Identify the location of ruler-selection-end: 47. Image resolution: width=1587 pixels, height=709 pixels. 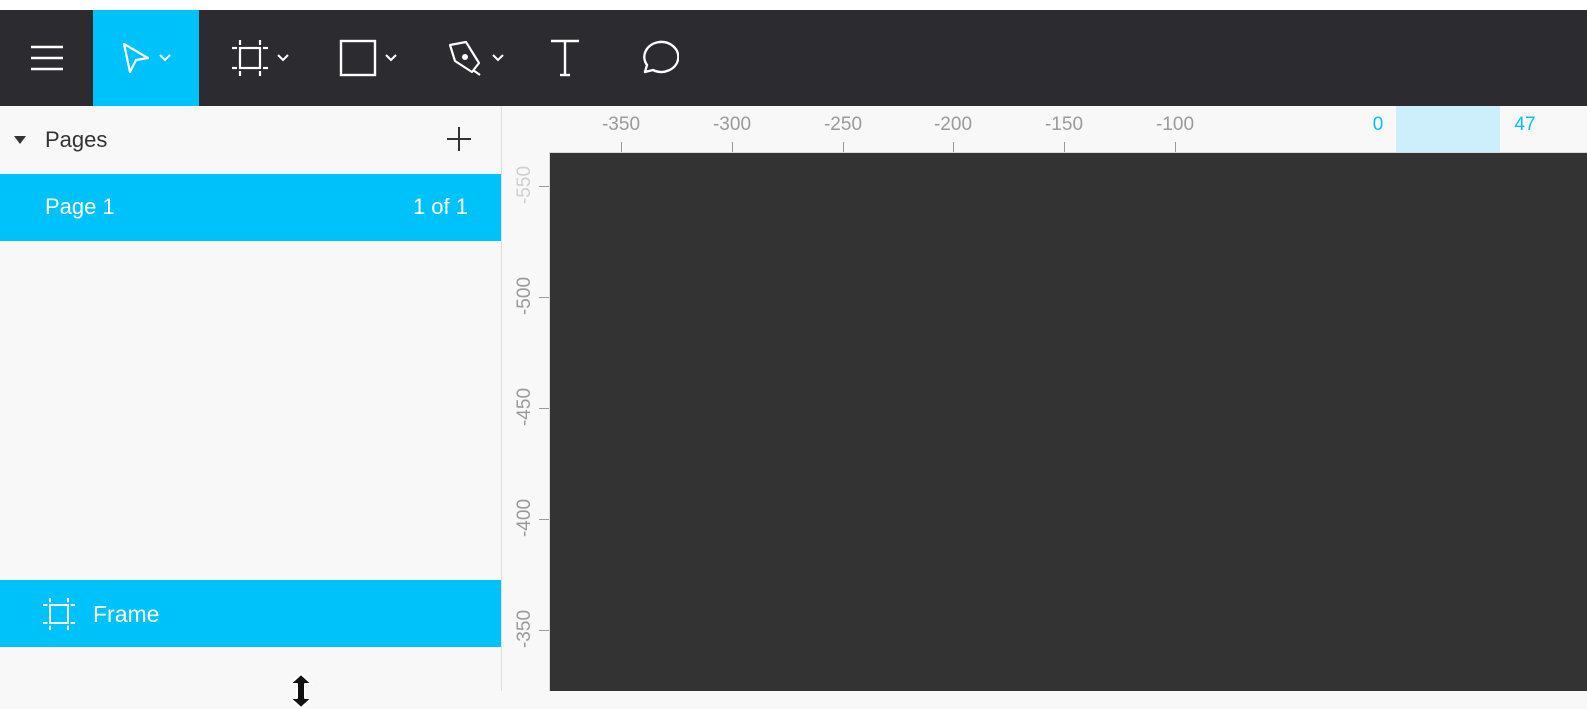
(1525, 124).